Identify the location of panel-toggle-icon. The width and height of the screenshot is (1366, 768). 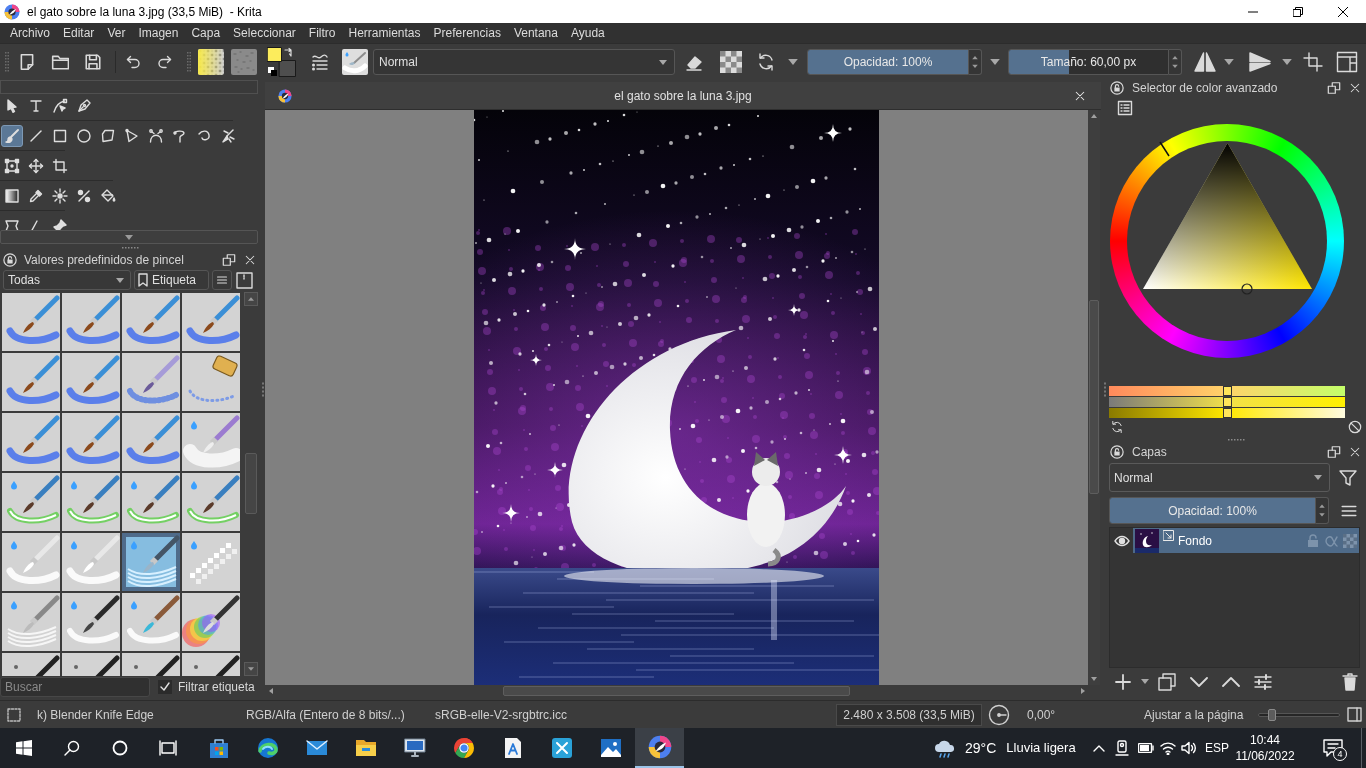
(1354, 714).